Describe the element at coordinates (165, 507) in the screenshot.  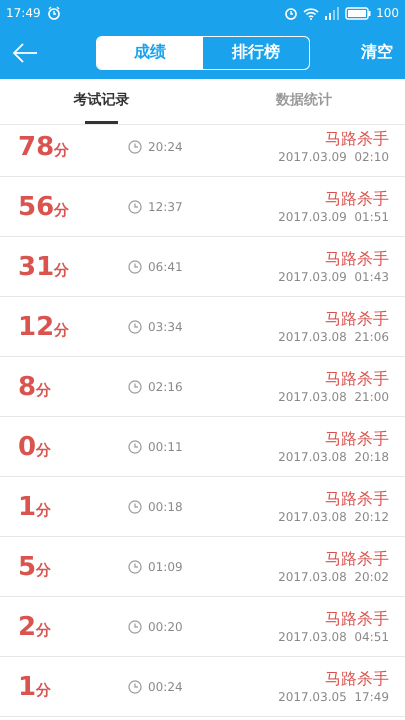
I see `duration: 00:18` at that location.